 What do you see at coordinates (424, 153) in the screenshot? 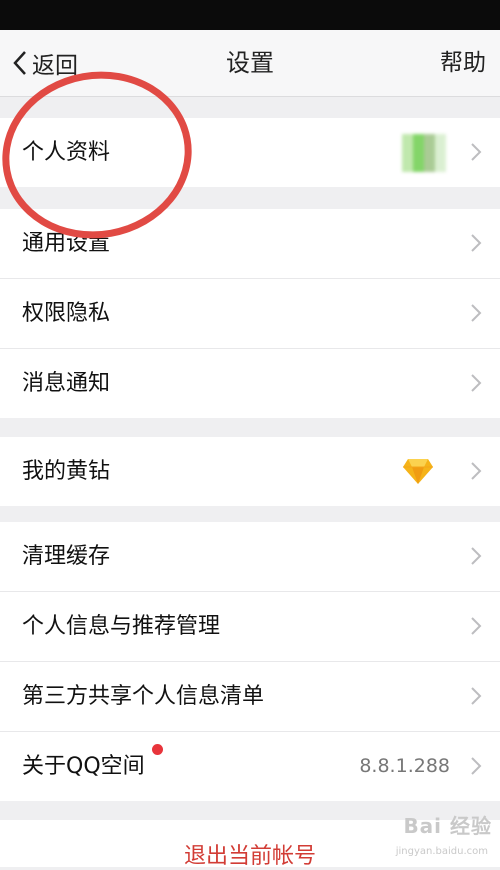
I see `avatar` at bounding box center [424, 153].